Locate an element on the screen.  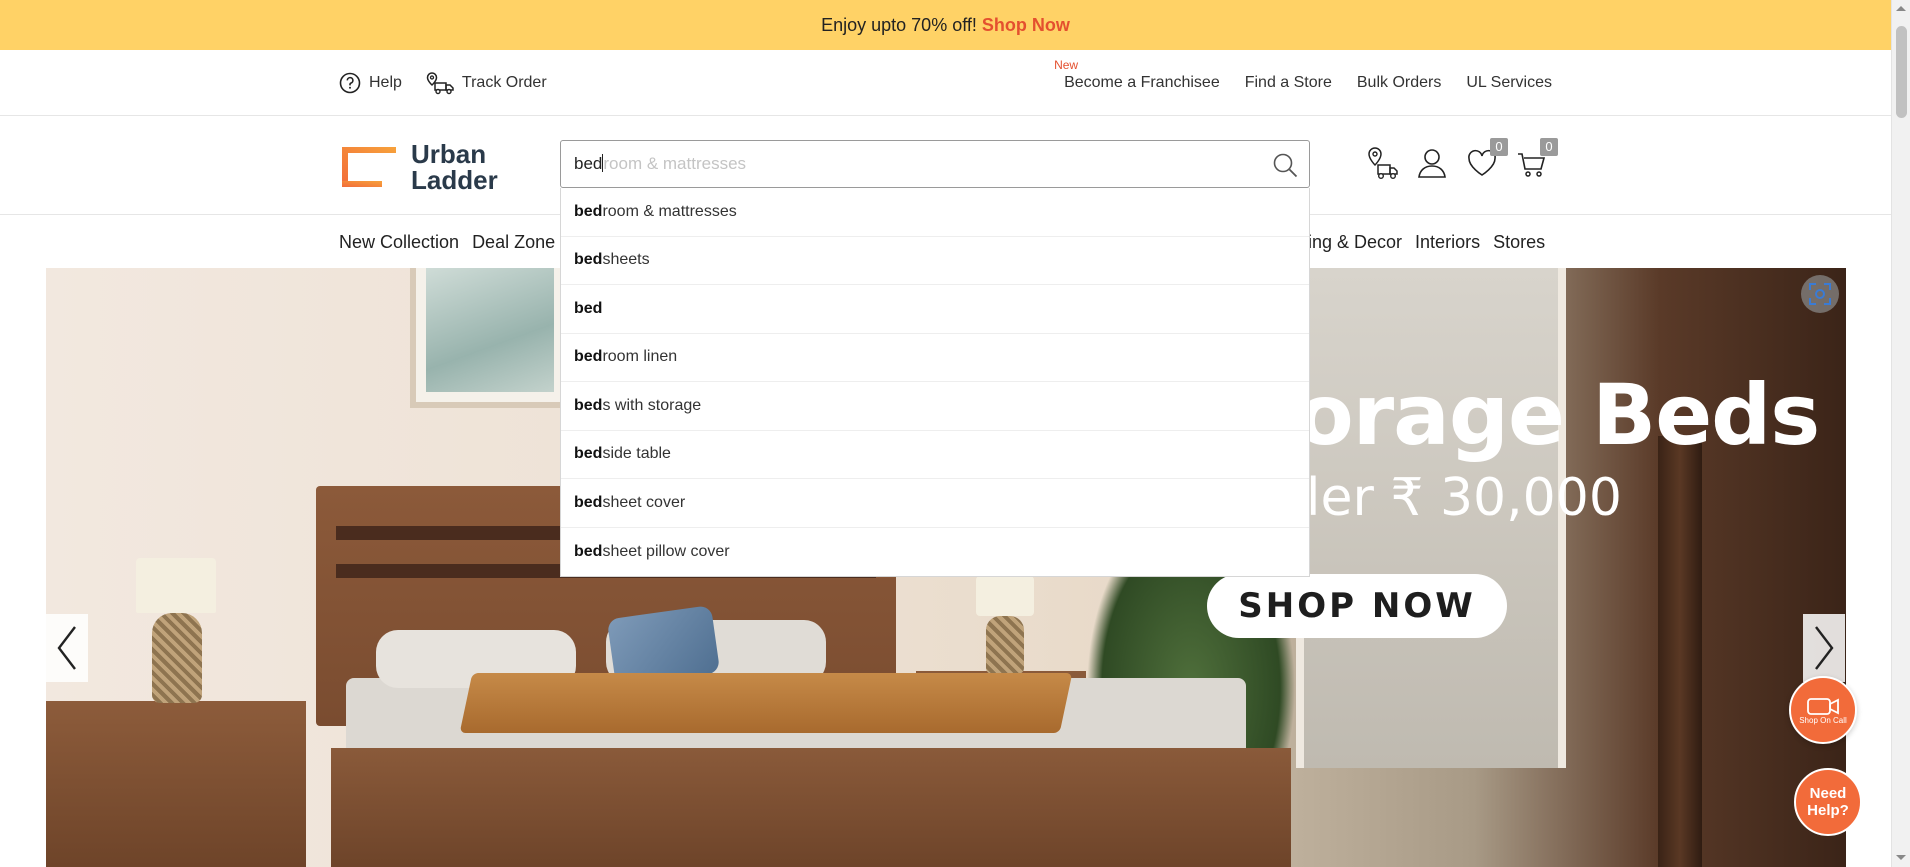
shop-on-call-label: Shop On Call is located at coordinates (1823, 720).